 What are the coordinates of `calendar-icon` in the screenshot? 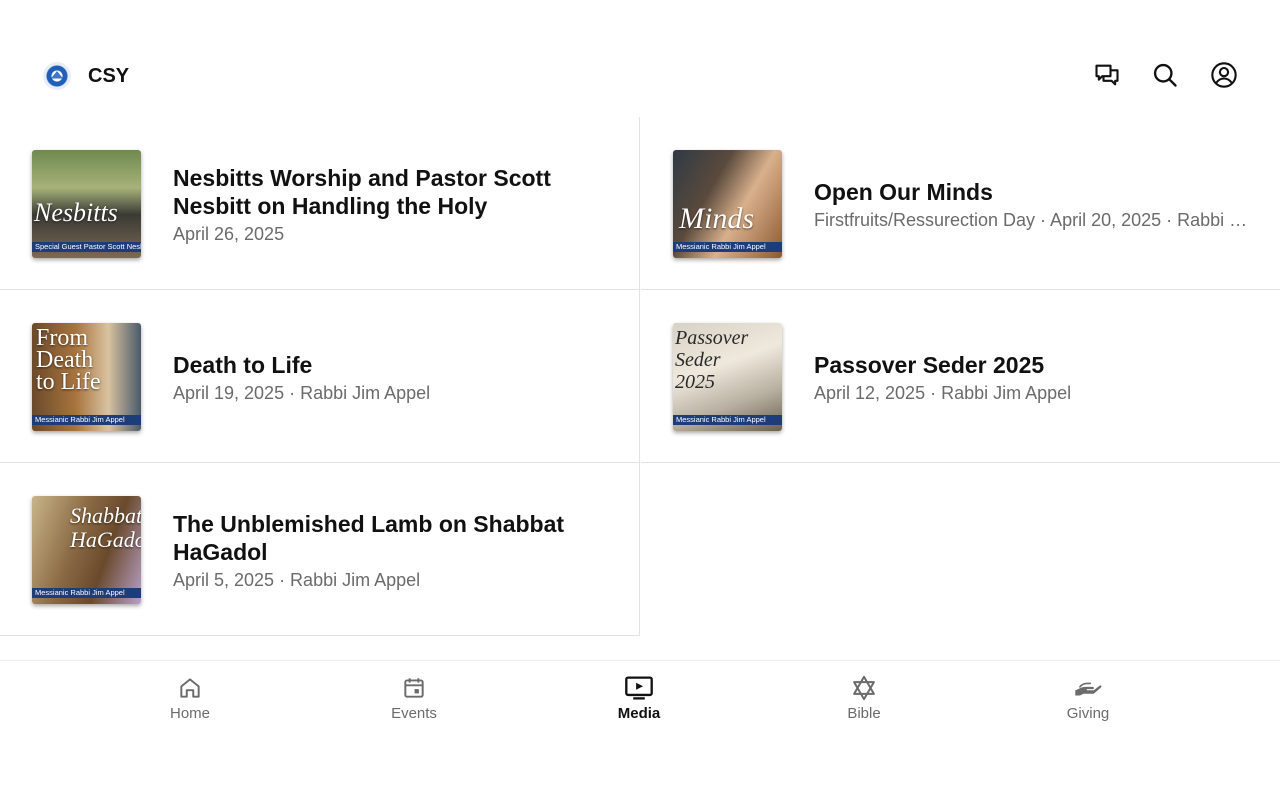 It's located at (414, 688).